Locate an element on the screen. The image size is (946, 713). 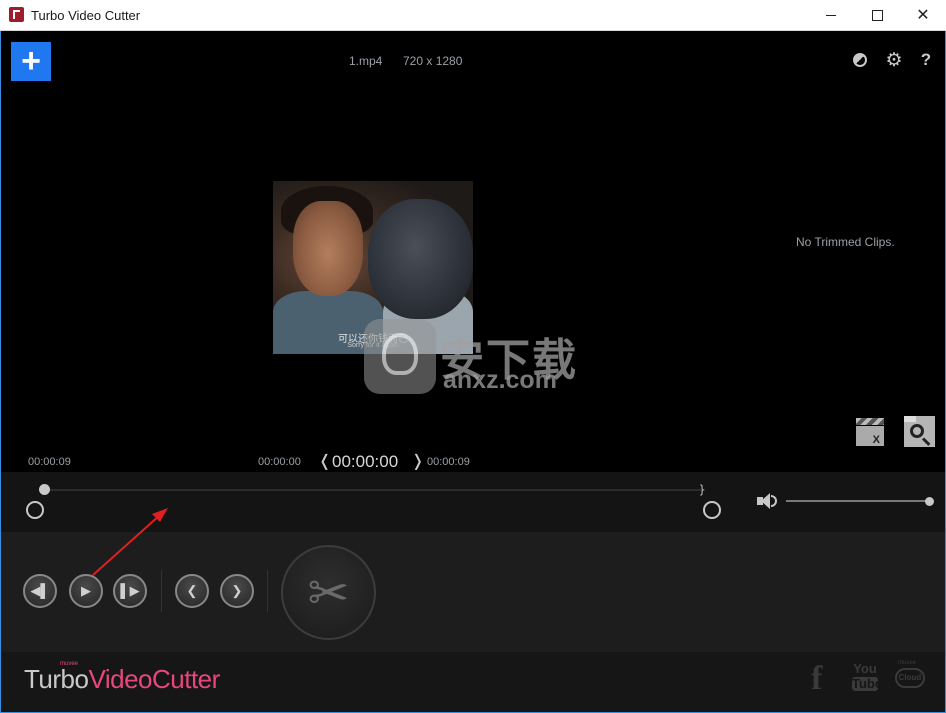
timeline-track is located at coordinates (374, 490).